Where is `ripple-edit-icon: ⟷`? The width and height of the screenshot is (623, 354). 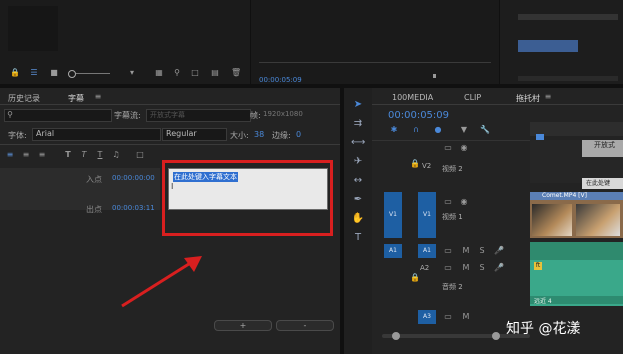
ripple-edit-icon: ⟷ is located at coordinates (358, 142).